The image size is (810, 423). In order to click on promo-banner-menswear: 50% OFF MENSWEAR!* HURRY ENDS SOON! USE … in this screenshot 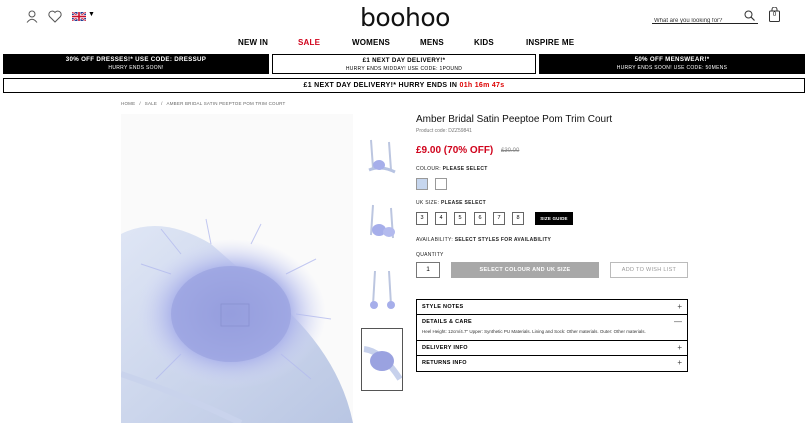, I will do `click(672, 64)`.